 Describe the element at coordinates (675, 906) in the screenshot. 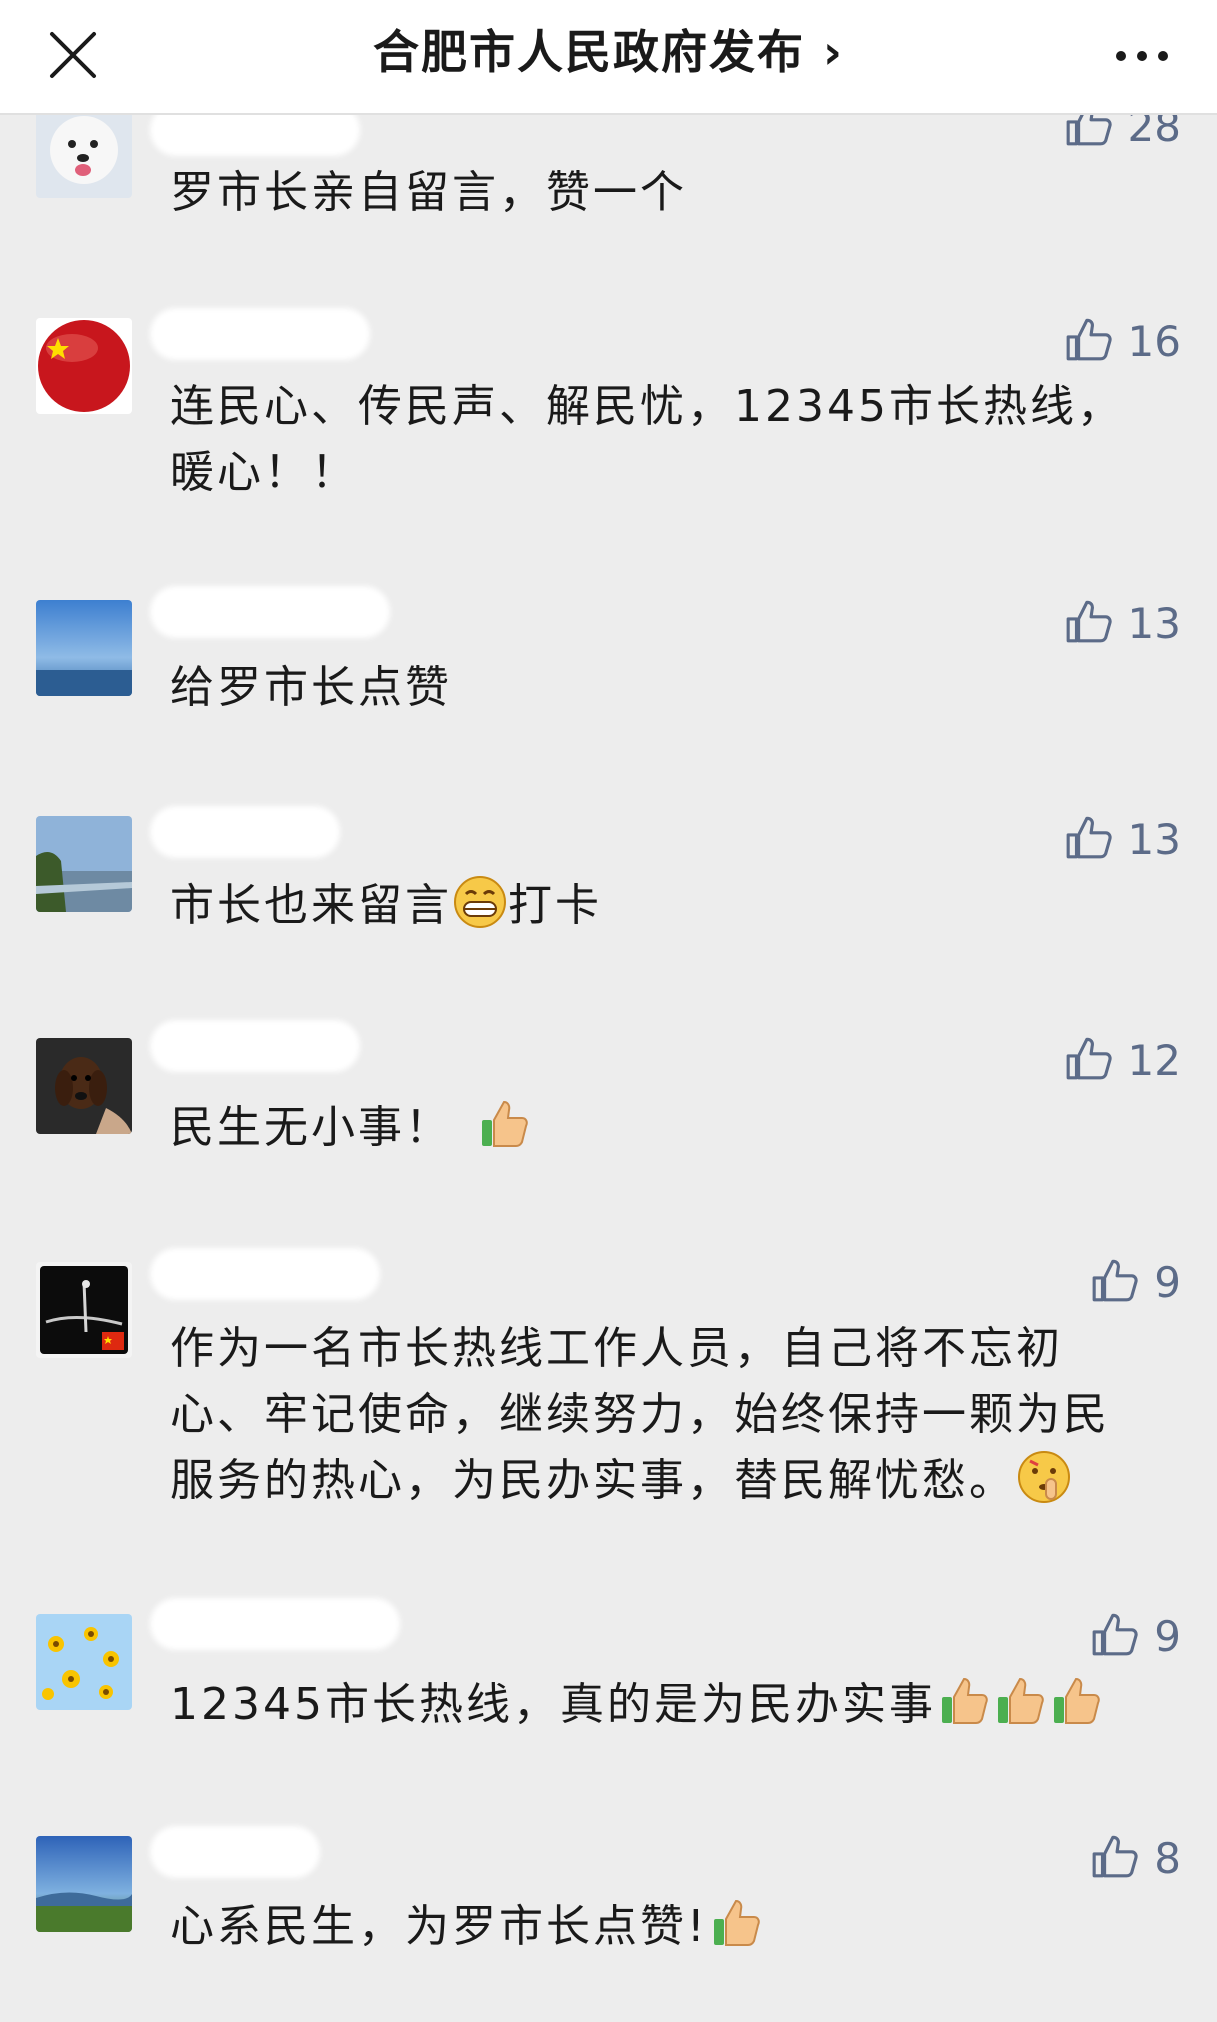

I see `comment-text: 市长也来留言 打卡` at that location.